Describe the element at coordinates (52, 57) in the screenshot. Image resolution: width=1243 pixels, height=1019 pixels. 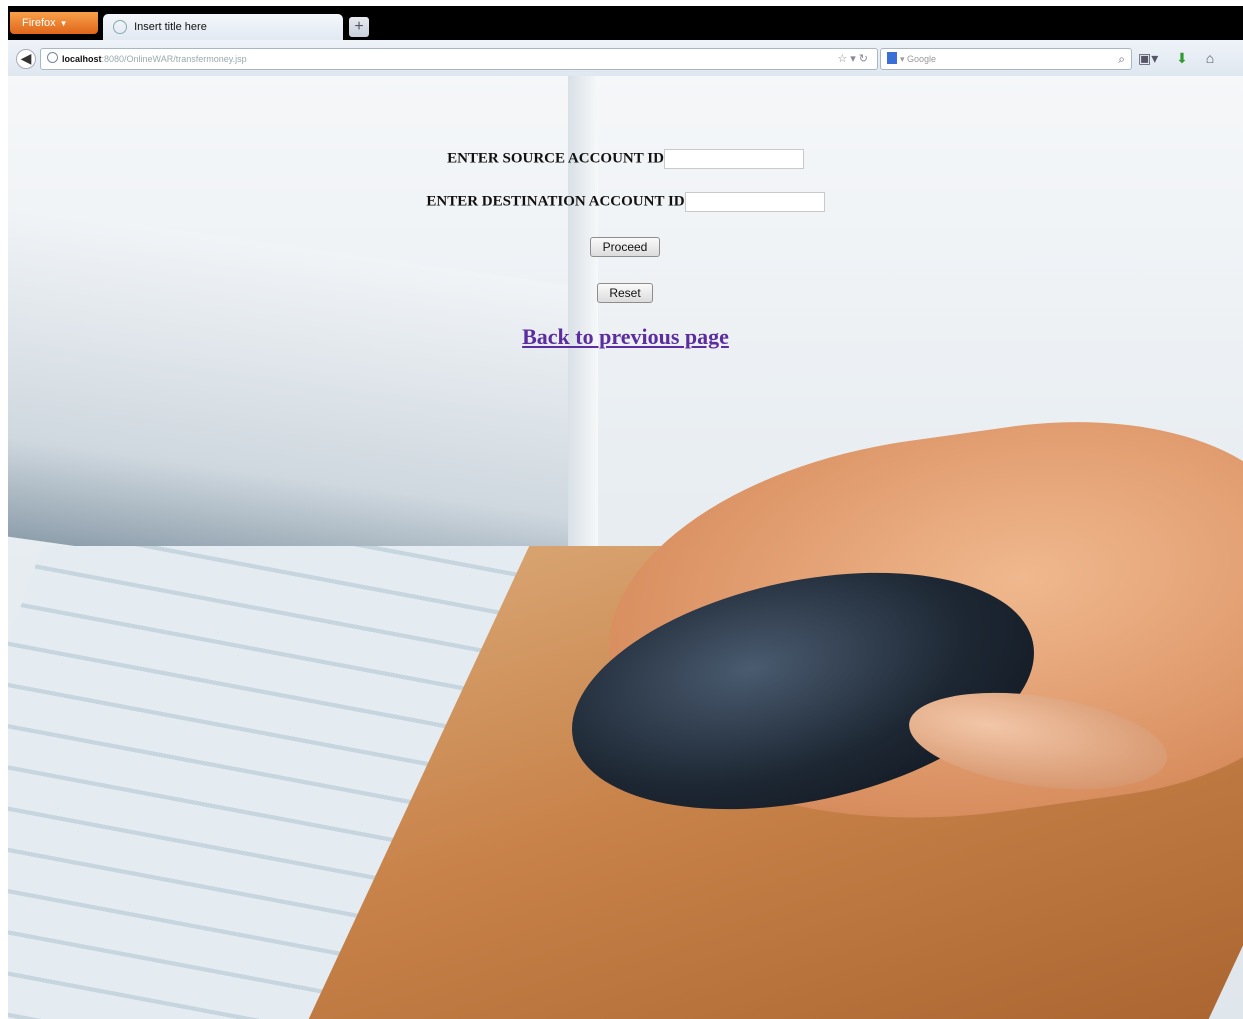
I see `globe-icon` at that location.